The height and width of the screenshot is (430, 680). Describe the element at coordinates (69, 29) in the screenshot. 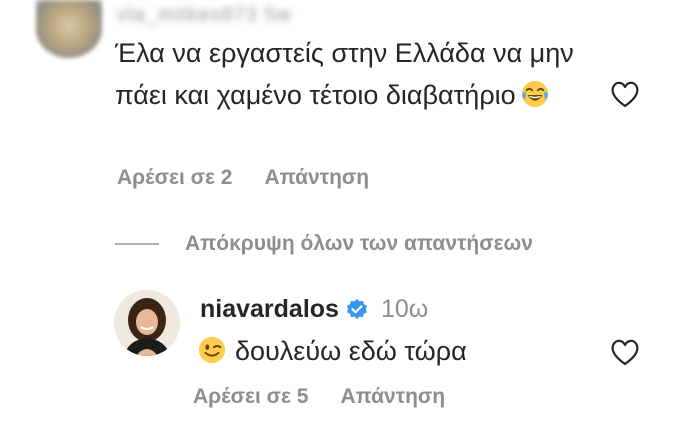

I see `avatar-blurred` at that location.